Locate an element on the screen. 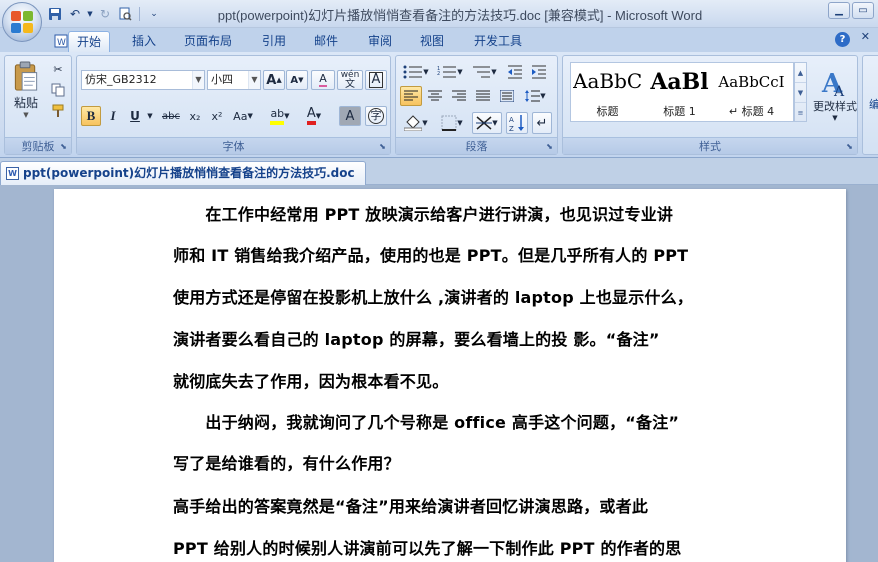 The image size is (878, 562). change-styles-button: AA 更改样式 ▼ is located at coordinates (835, 95).